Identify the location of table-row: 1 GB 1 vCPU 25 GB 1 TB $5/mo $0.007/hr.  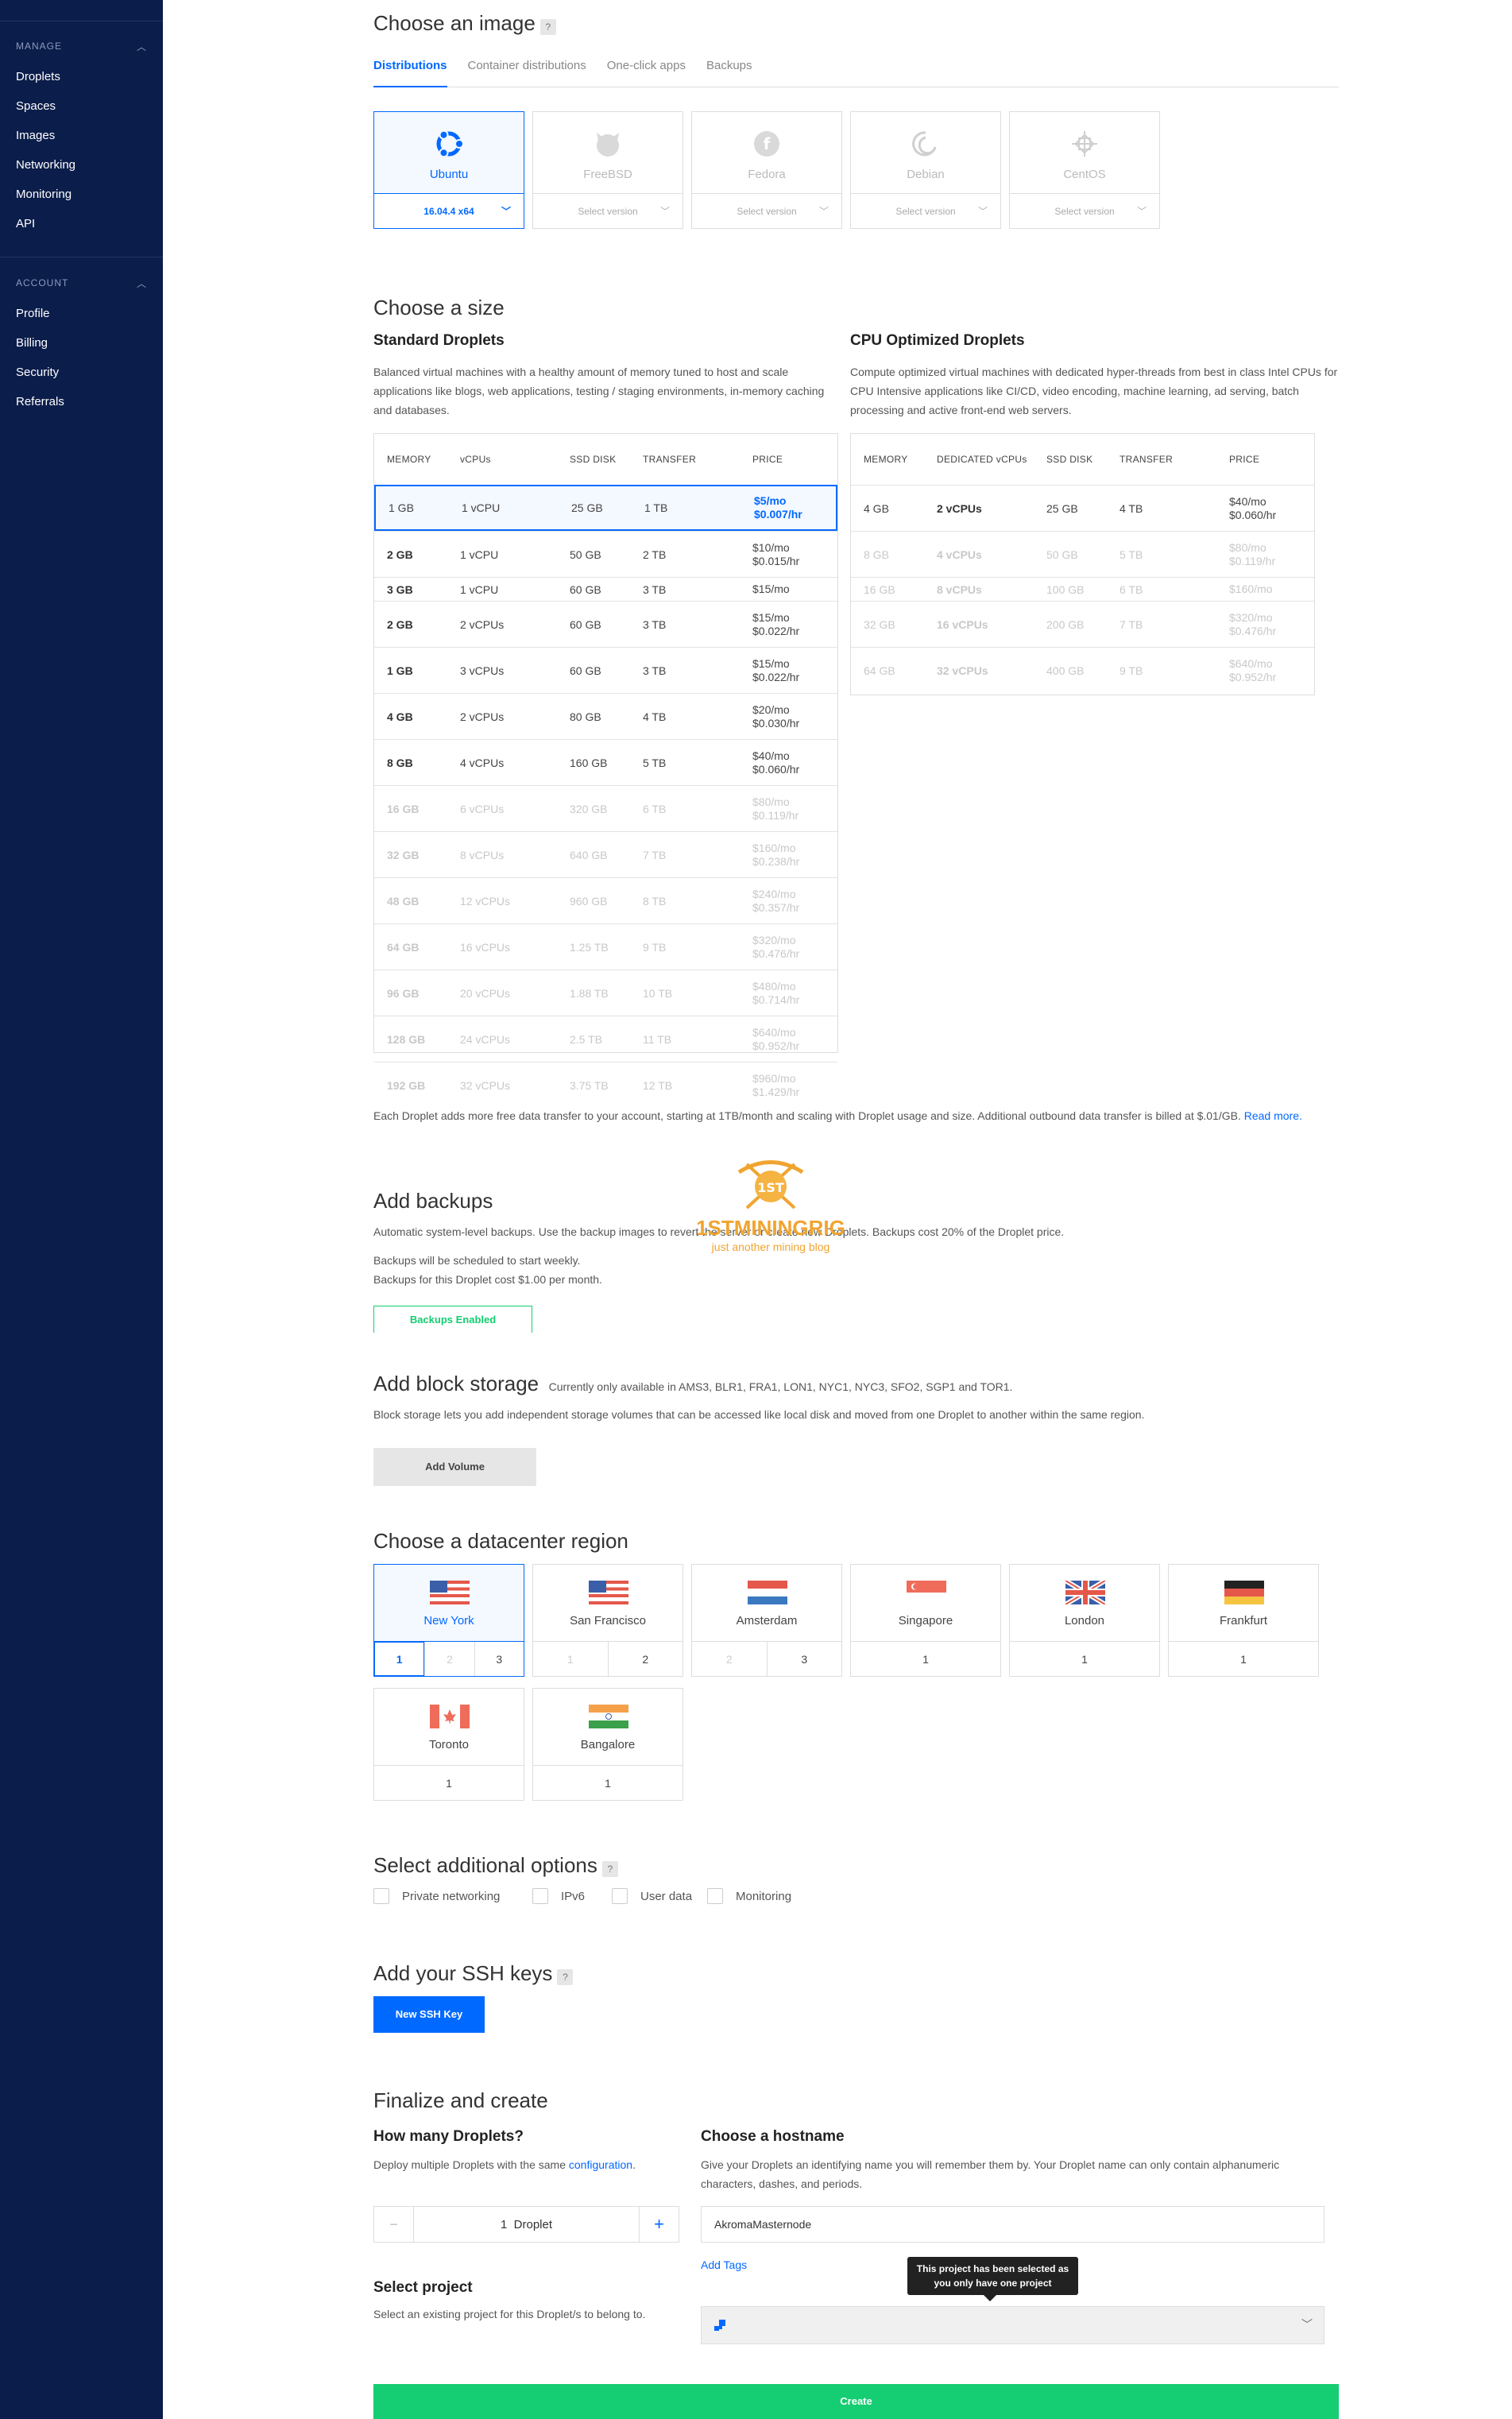
(605, 508).